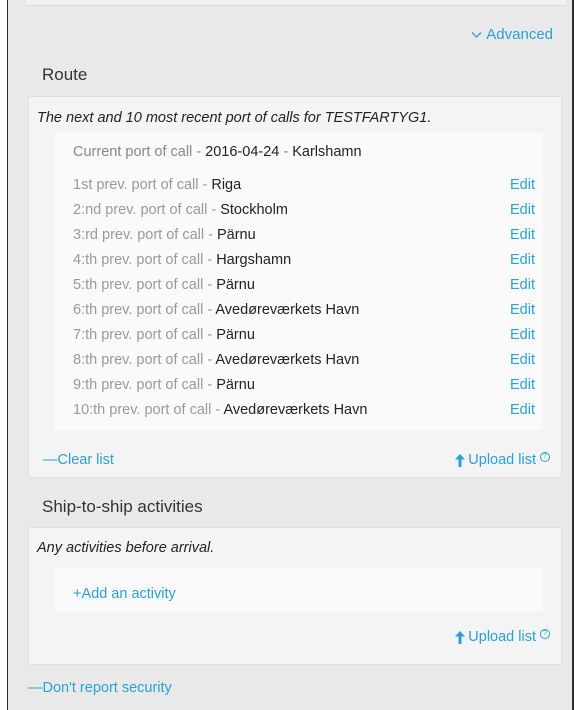  I want to click on chevron-down-icon, so click(476, 34).